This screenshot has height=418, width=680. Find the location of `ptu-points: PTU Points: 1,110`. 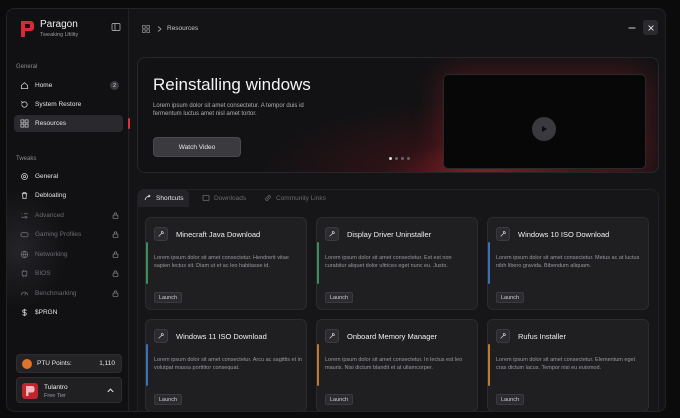

ptu-points: PTU Points: 1,110 is located at coordinates (69, 363).